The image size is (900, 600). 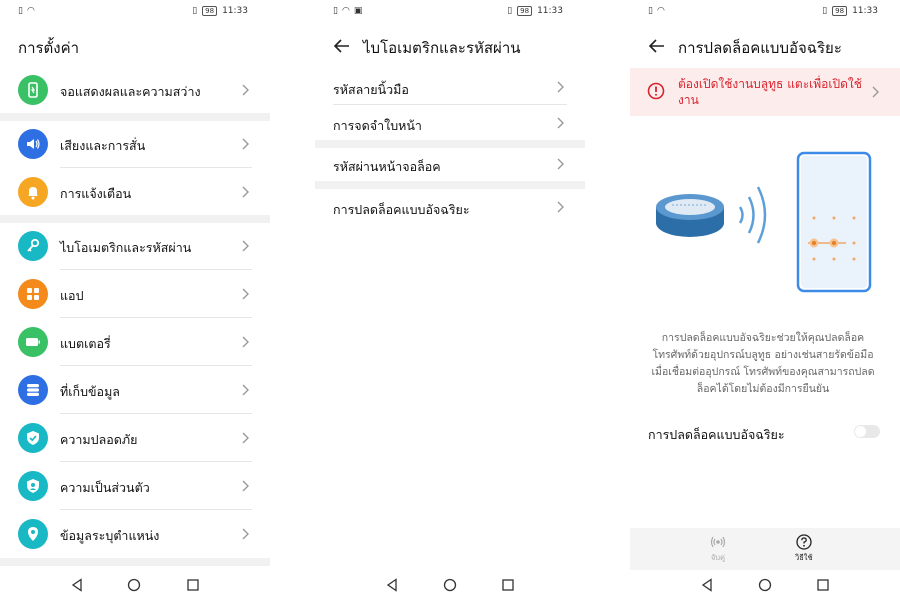 What do you see at coordinates (135, 342) in the screenshot?
I see `settings-item-battery: แบตเตอรี่` at bounding box center [135, 342].